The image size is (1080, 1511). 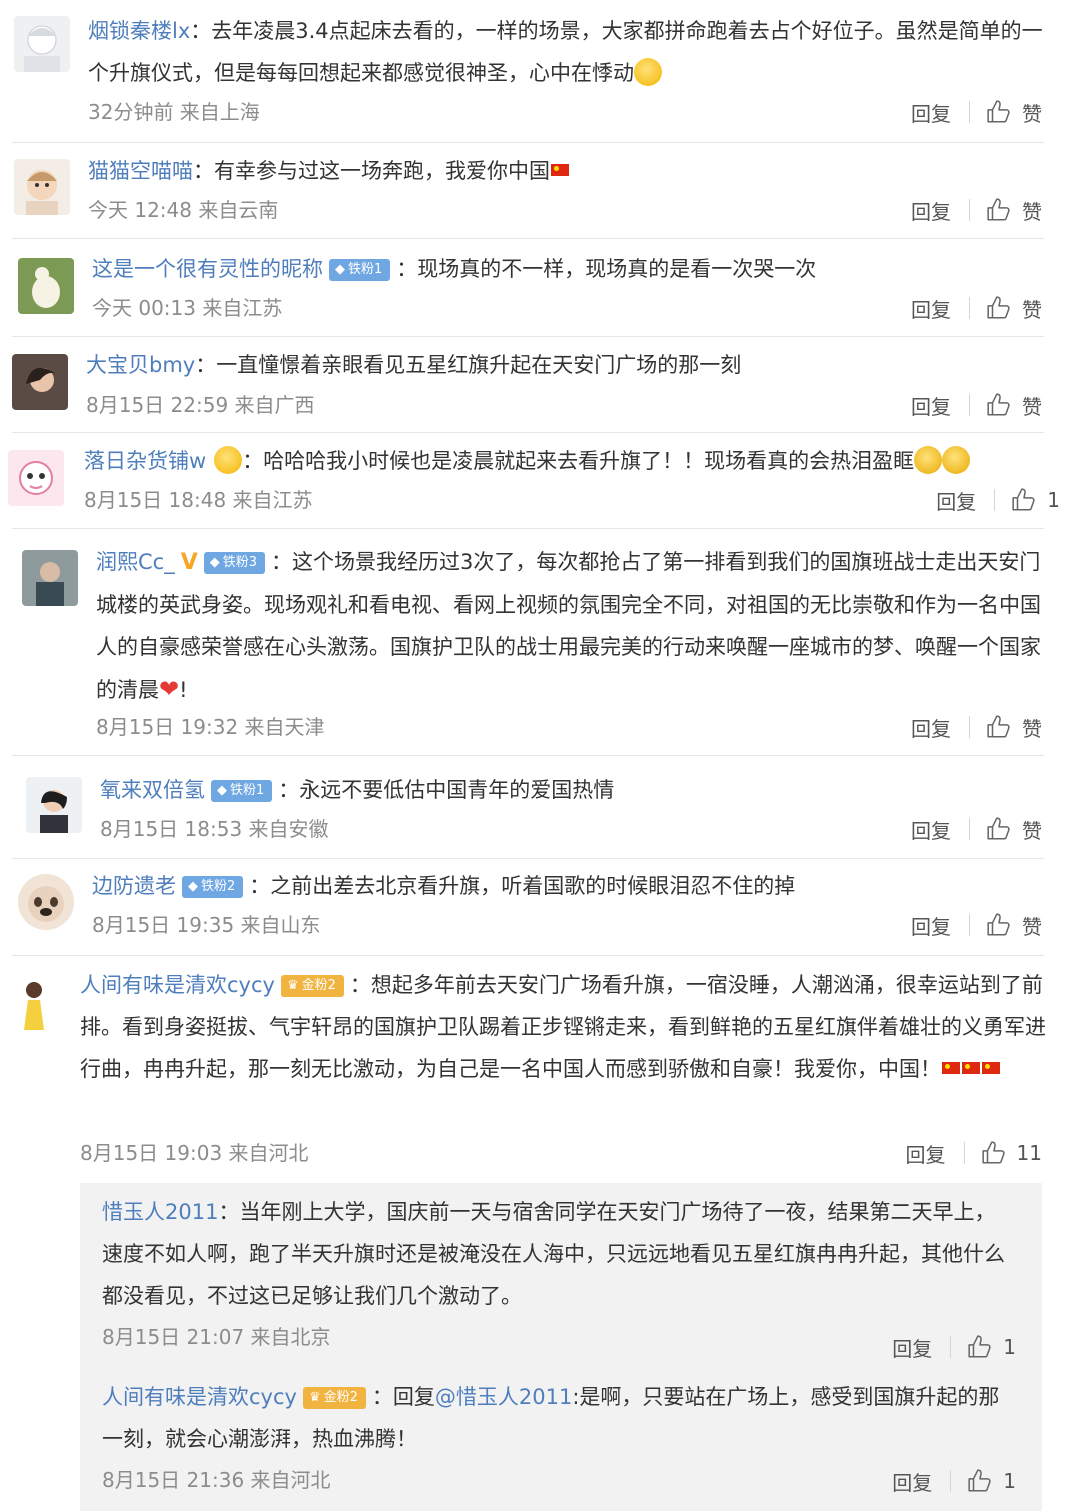 What do you see at coordinates (140, 365) in the screenshot?
I see `username-link: 大宝贝bmy` at bounding box center [140, 365].